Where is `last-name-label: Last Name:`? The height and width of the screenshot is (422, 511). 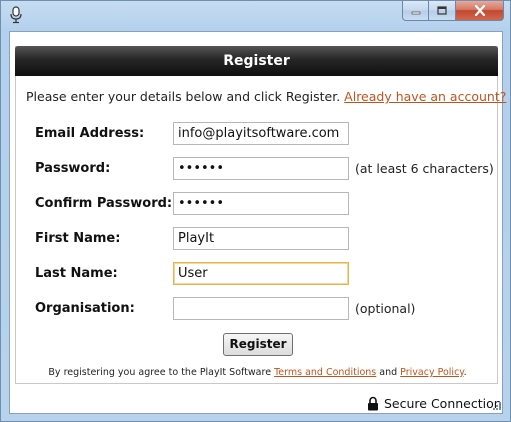 last-name-label: Last Name: is located at coordinates (76, 273).